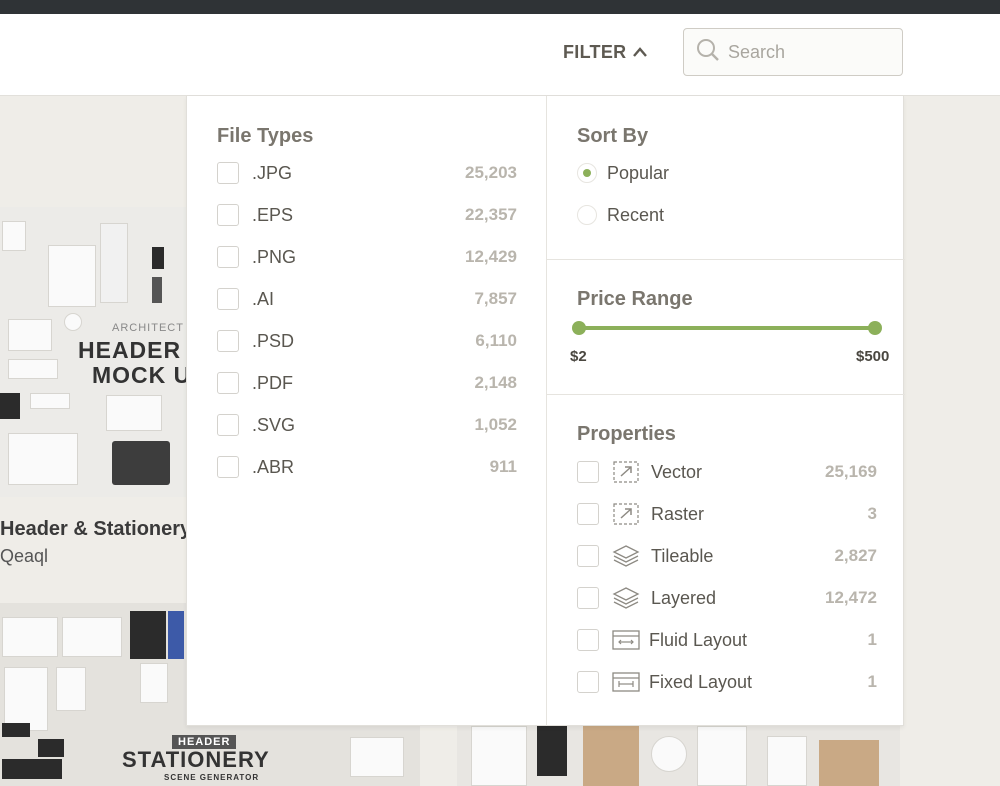  Describe the element at coordinates (873, 356) in the screenshot. I see `price-max-label: $500` at that location.